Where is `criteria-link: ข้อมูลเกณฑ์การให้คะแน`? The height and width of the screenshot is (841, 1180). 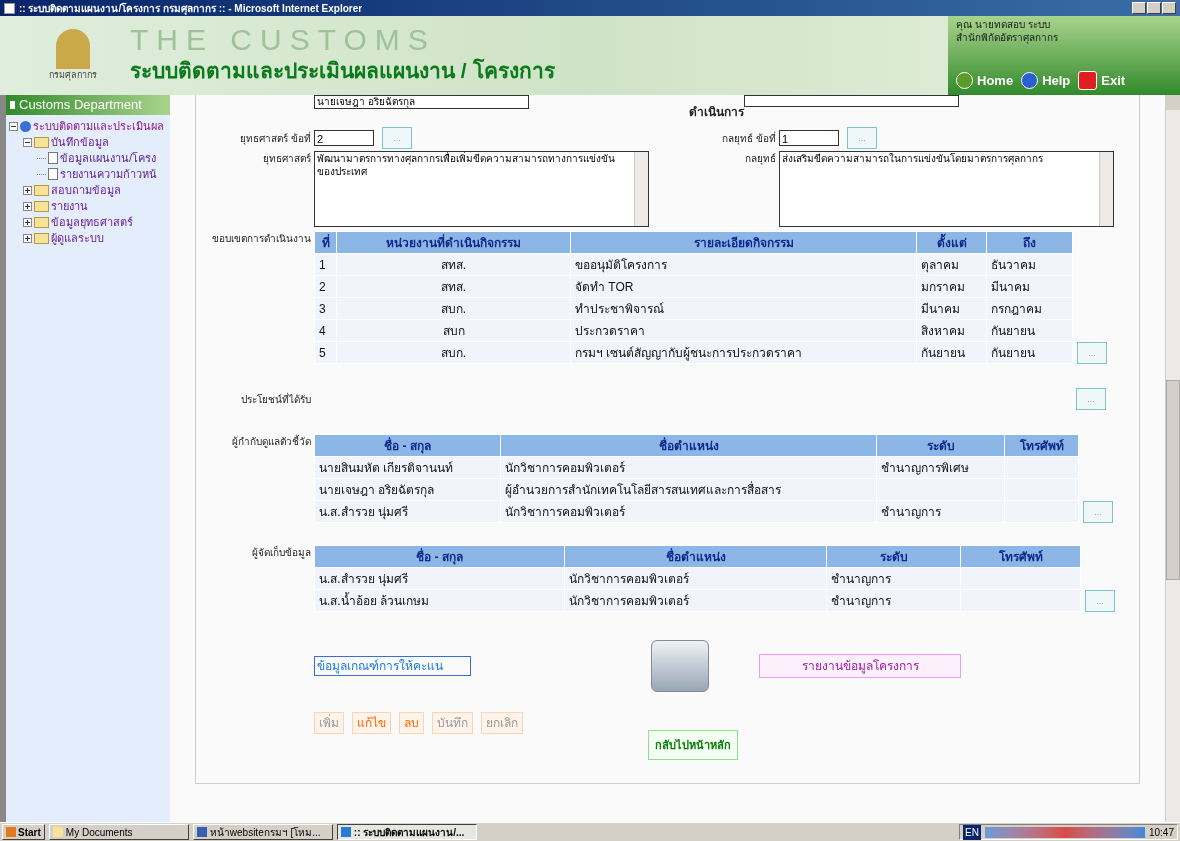
criteria-link: ข้อมูลเกณฑ์การให้คะแน is located at coordinates (392, 666).